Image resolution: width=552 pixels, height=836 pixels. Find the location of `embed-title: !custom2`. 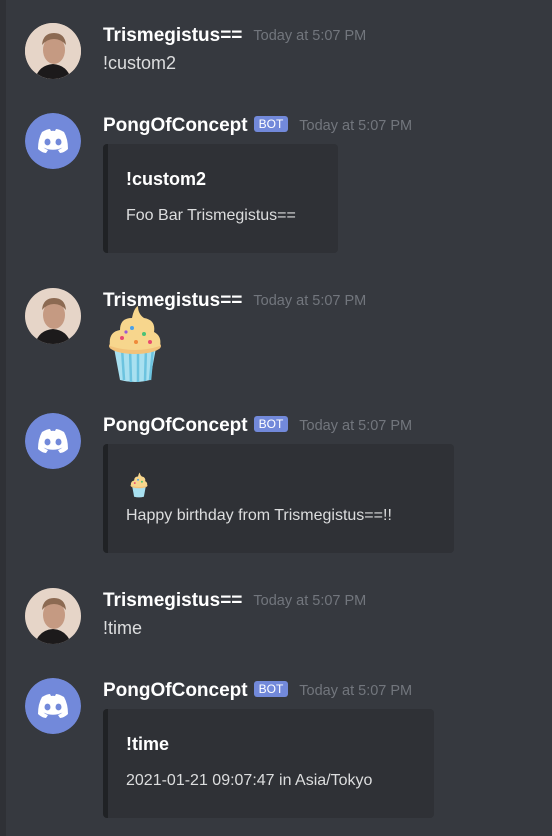

embed-title: !custom2 is located at coordinates (166, 179).